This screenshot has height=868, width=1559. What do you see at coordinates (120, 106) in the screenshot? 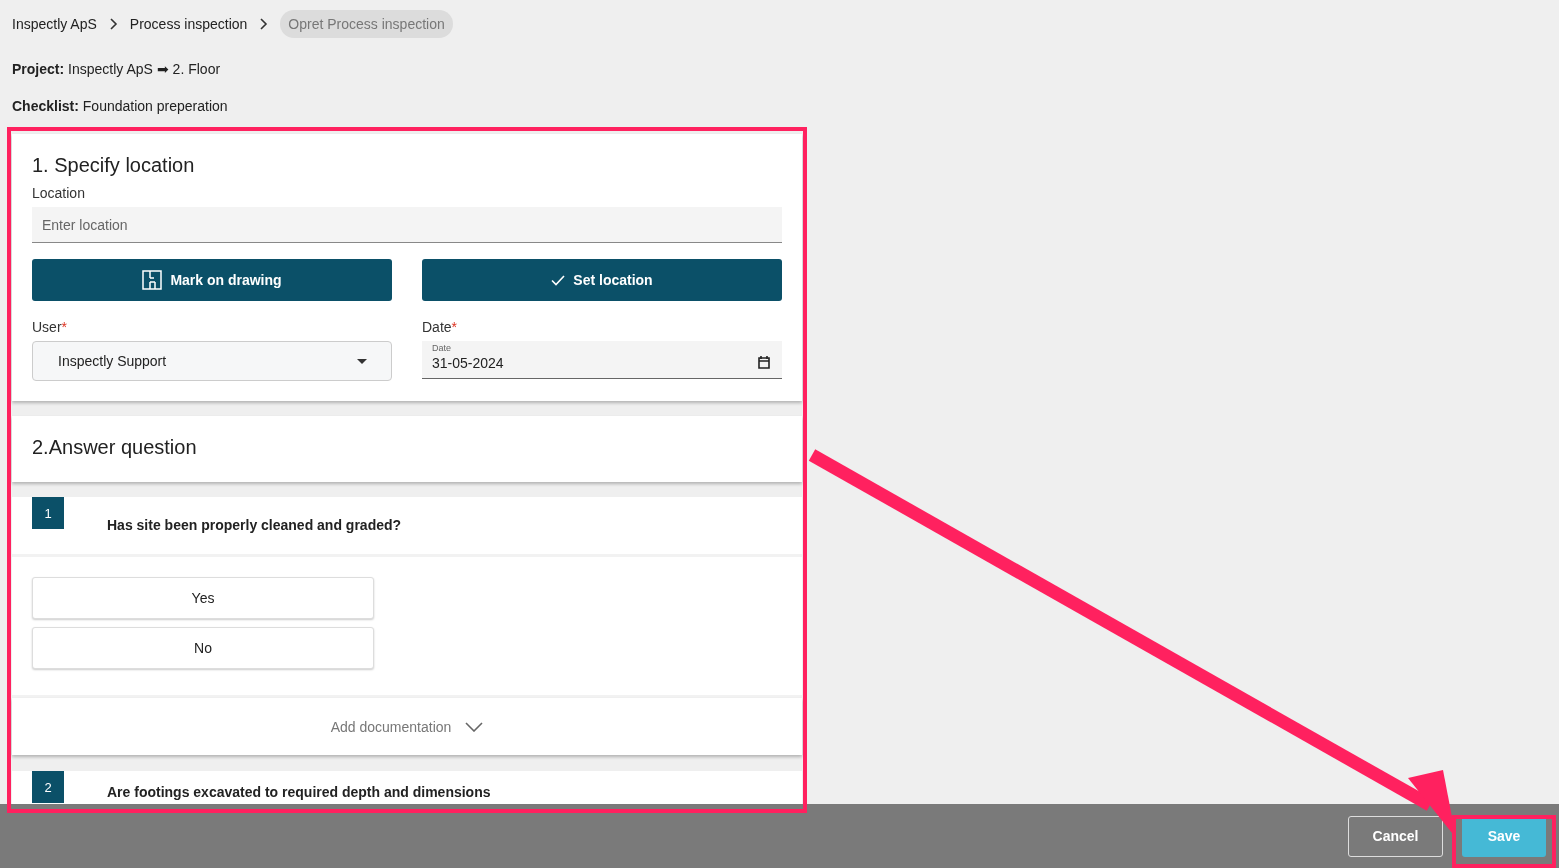
I see `checklist-line: Checklist: Foundation preperation` at bounding box center [120, 106].